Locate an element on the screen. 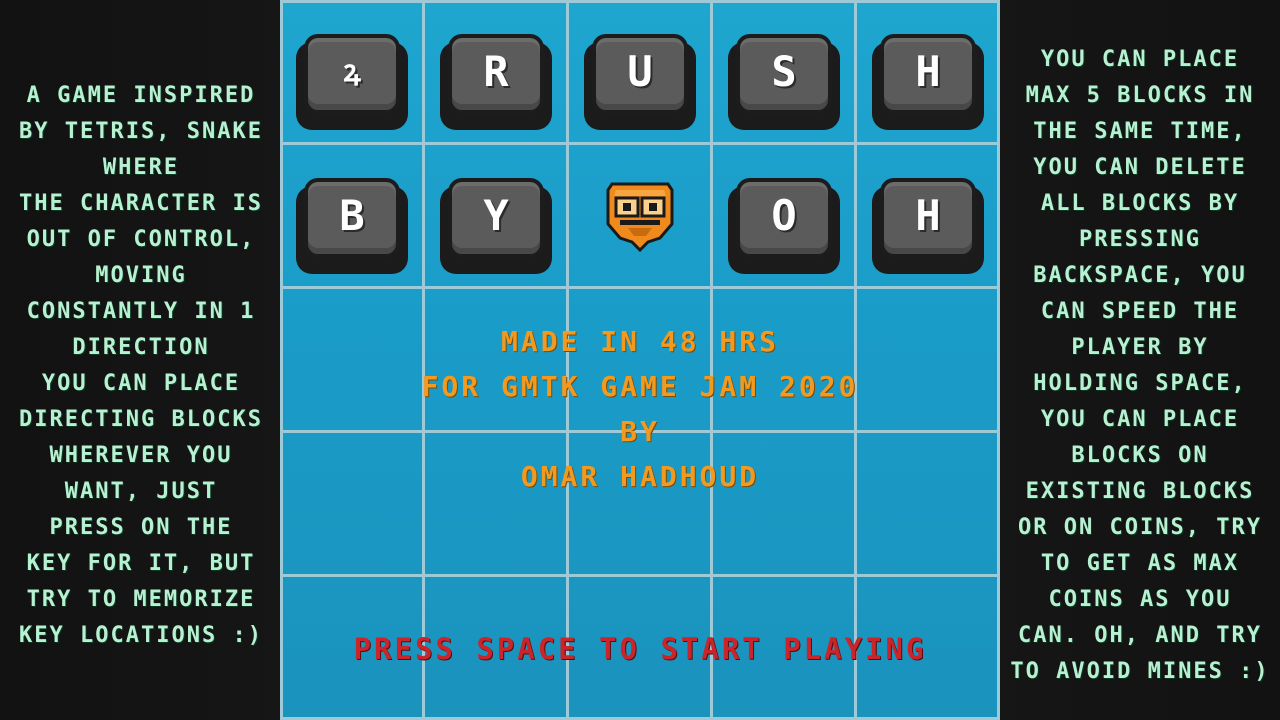  title-key-y: Y is located at coordinates (496, 226).